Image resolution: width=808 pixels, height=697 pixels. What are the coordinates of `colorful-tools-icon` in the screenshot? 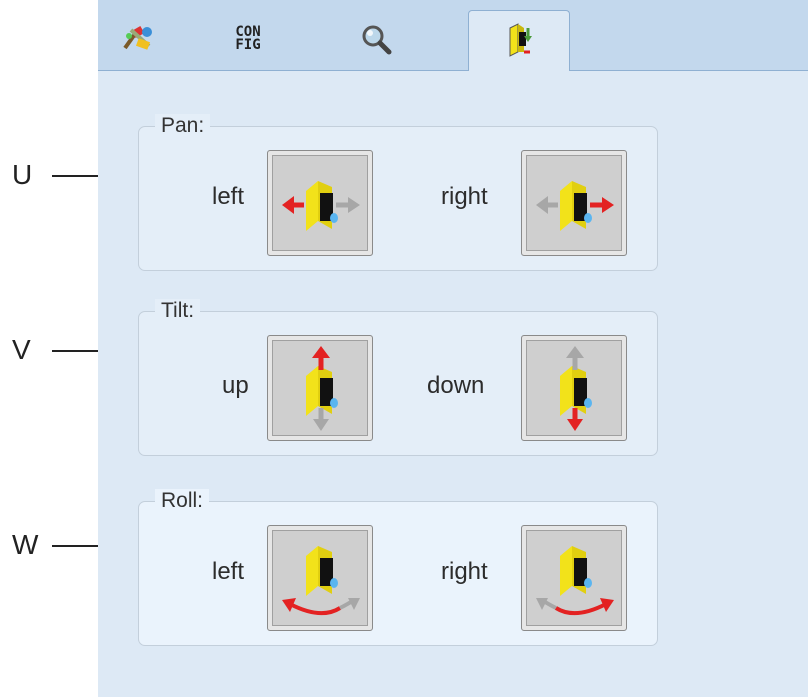 It's located at (137, 38).